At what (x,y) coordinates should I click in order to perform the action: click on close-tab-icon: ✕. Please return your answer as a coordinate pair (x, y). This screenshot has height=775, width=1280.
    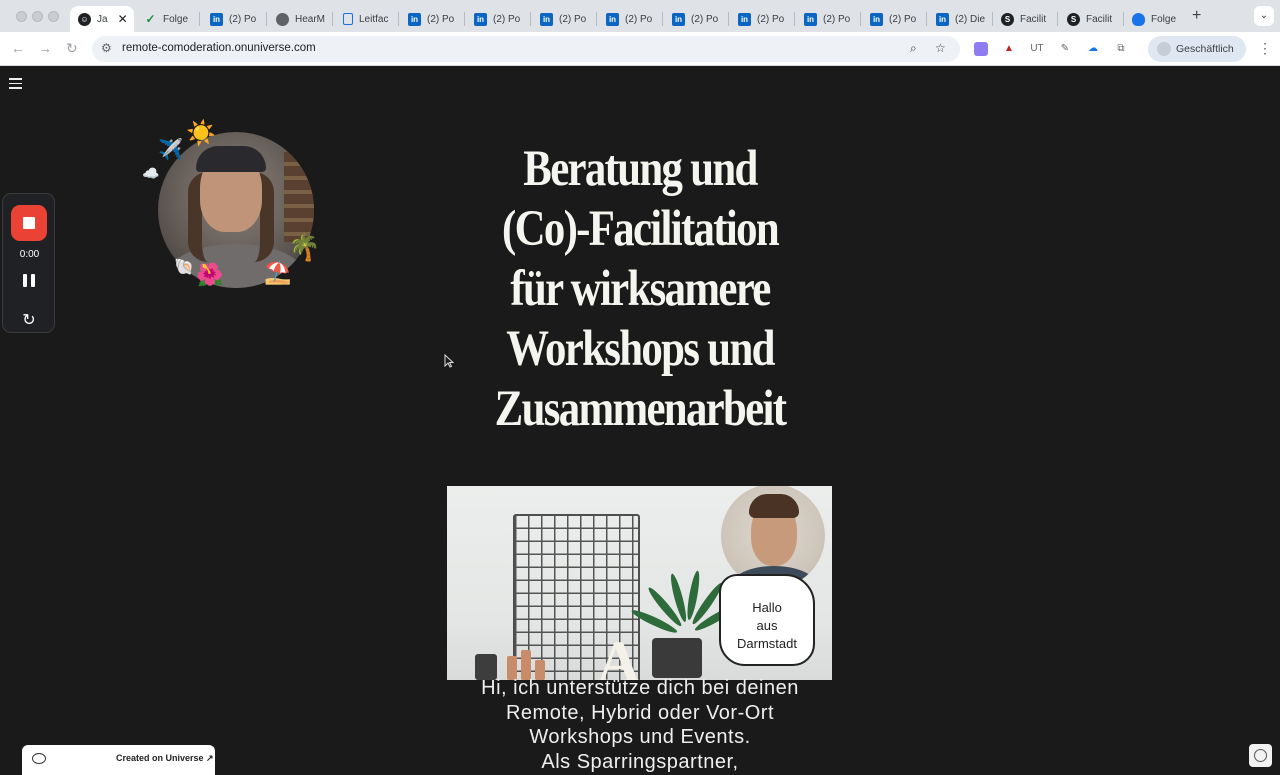
    Looking at the image, I should click on (123, 19).